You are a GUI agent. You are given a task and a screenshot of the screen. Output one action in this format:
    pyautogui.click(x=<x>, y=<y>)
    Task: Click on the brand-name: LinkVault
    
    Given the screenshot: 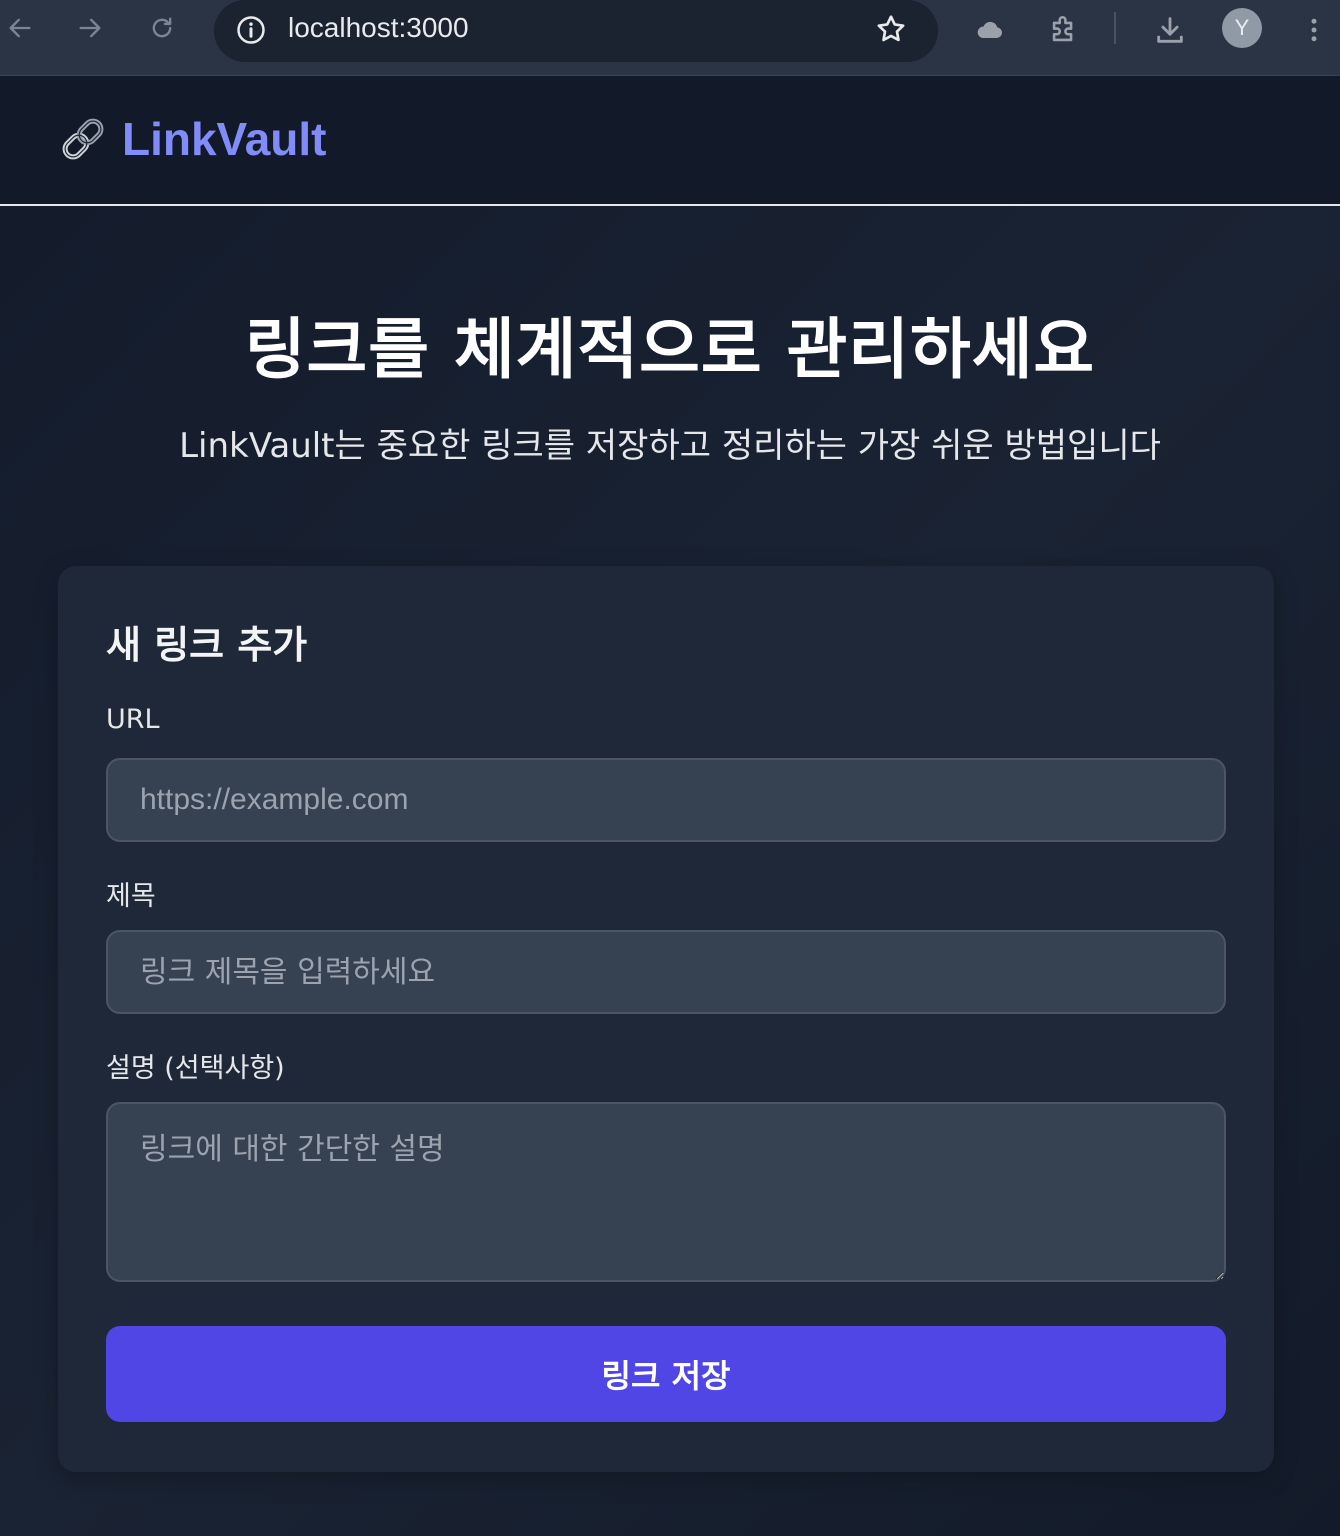 What is the action you would take?
    pyautogui.click(x=224, y=139)
    